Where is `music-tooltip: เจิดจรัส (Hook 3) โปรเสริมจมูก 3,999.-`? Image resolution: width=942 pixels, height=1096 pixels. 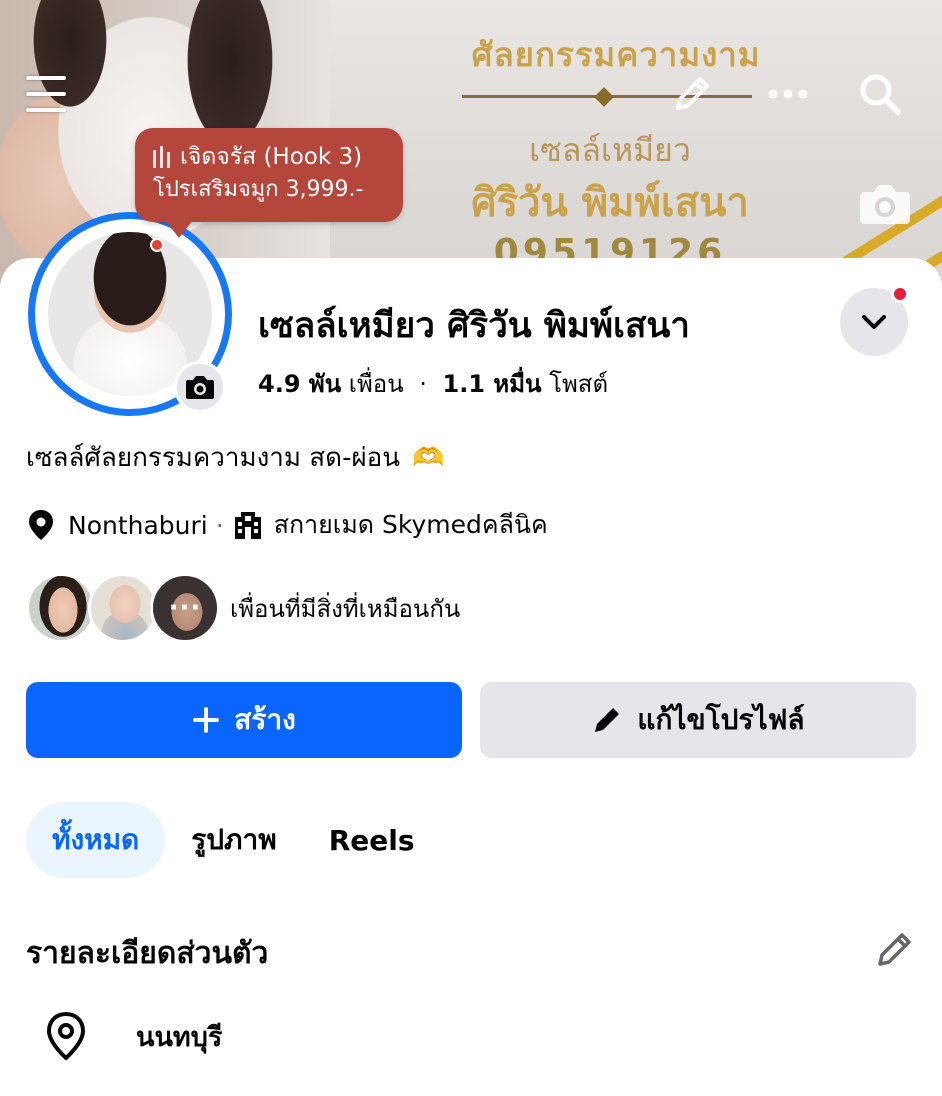
music-tooltip: เจิดจรัส (Hook 3) โปรเสริมจมูก 3,999.- is located at coordinates (269, 183).